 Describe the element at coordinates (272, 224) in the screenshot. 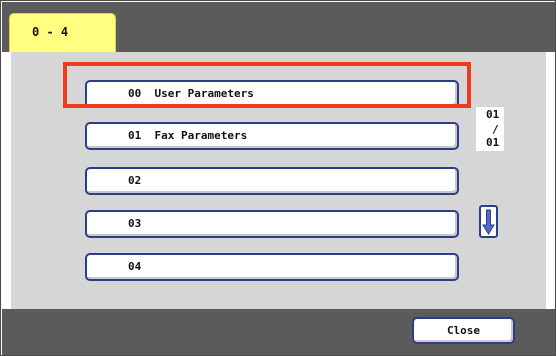

I see `menu-item-03: 03` at that location.